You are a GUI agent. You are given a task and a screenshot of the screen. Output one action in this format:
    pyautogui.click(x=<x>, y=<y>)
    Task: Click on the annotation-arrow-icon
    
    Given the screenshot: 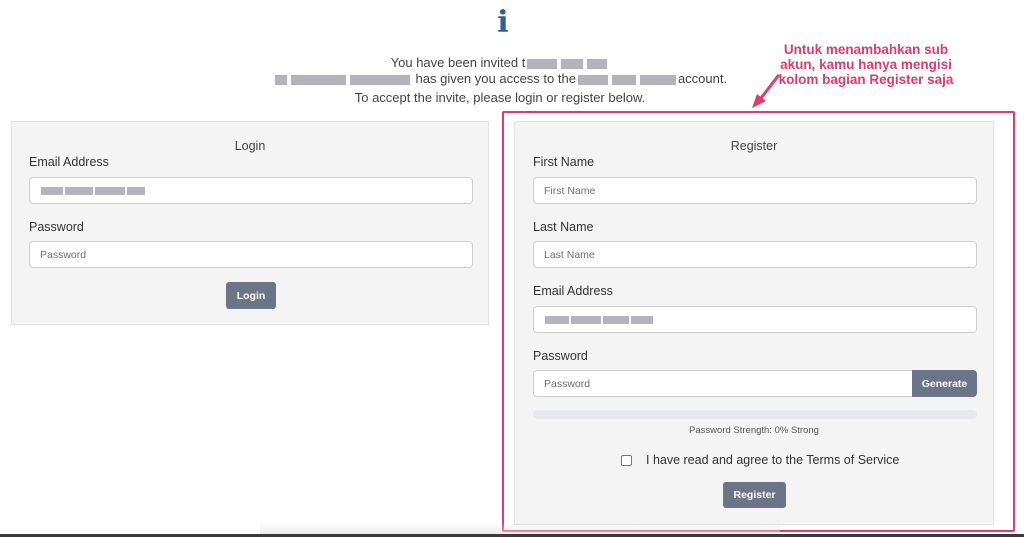 What is the action you would take?
    pyautogui.click(x=766, y=91)
    